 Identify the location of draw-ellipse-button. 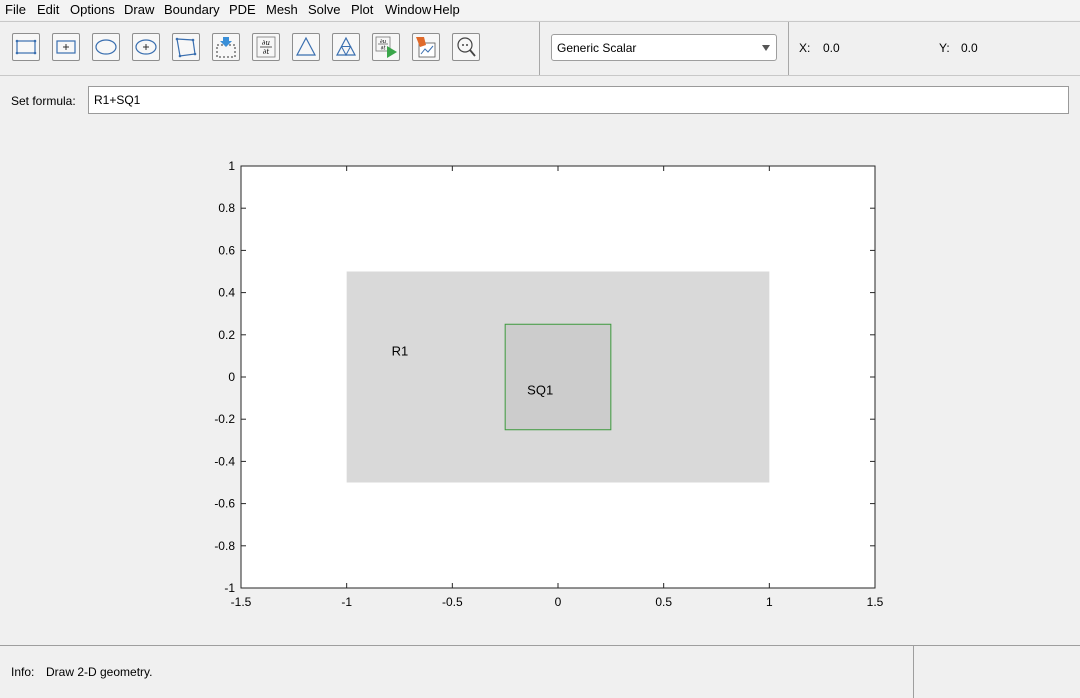
(106, 47).